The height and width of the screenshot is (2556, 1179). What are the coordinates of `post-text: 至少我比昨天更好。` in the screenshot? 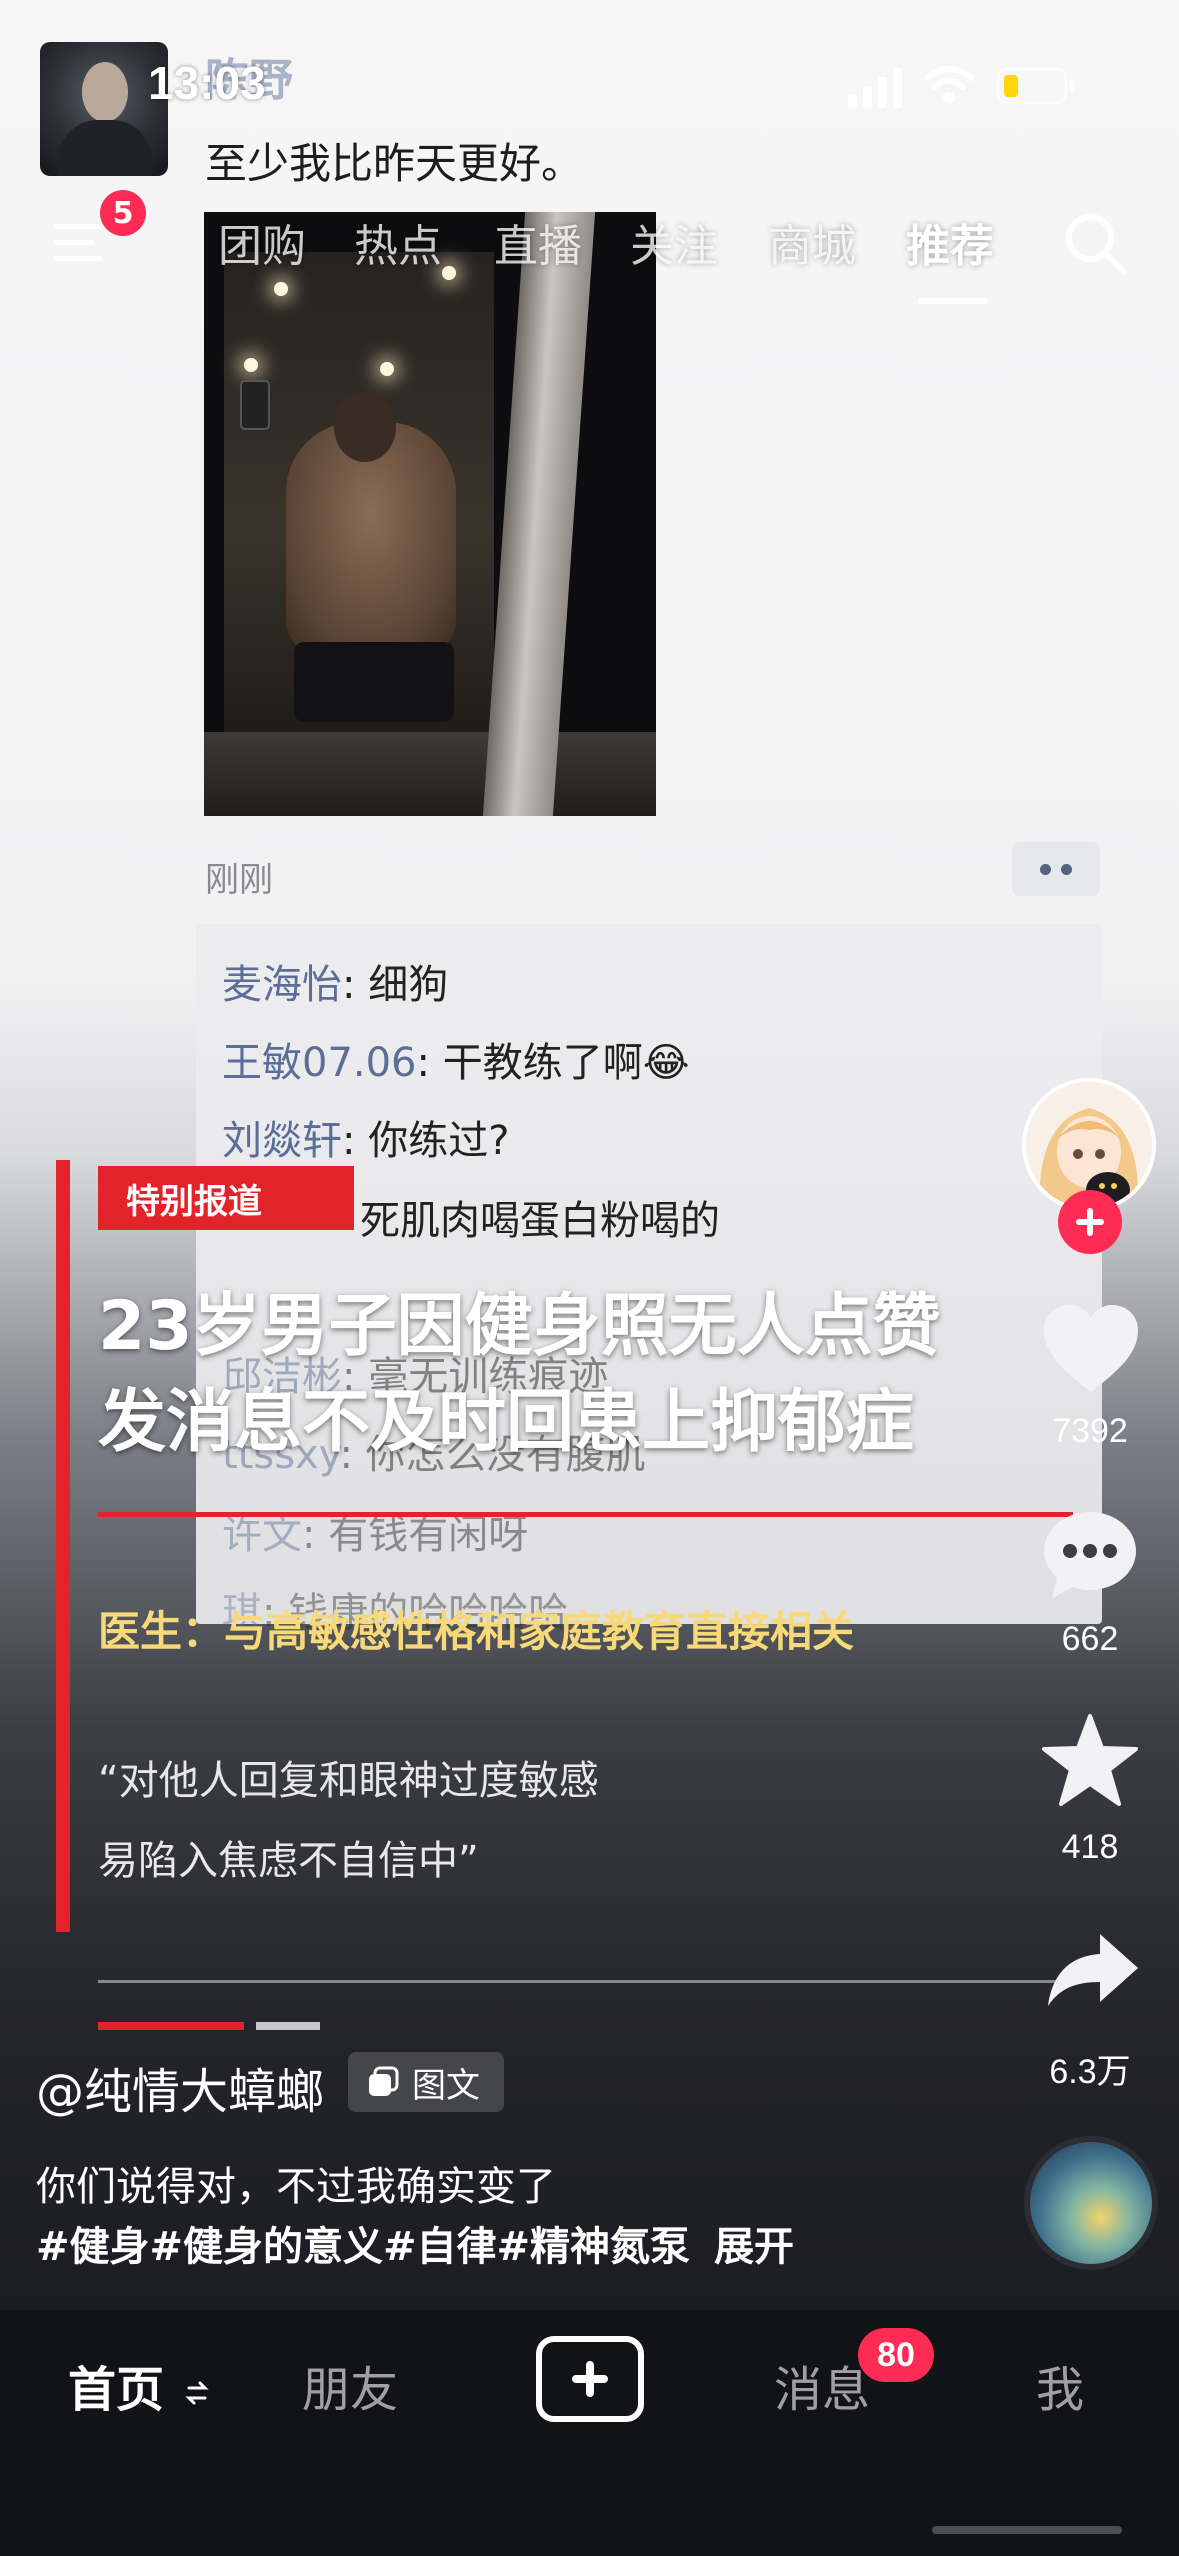 It's located at (394, 163).